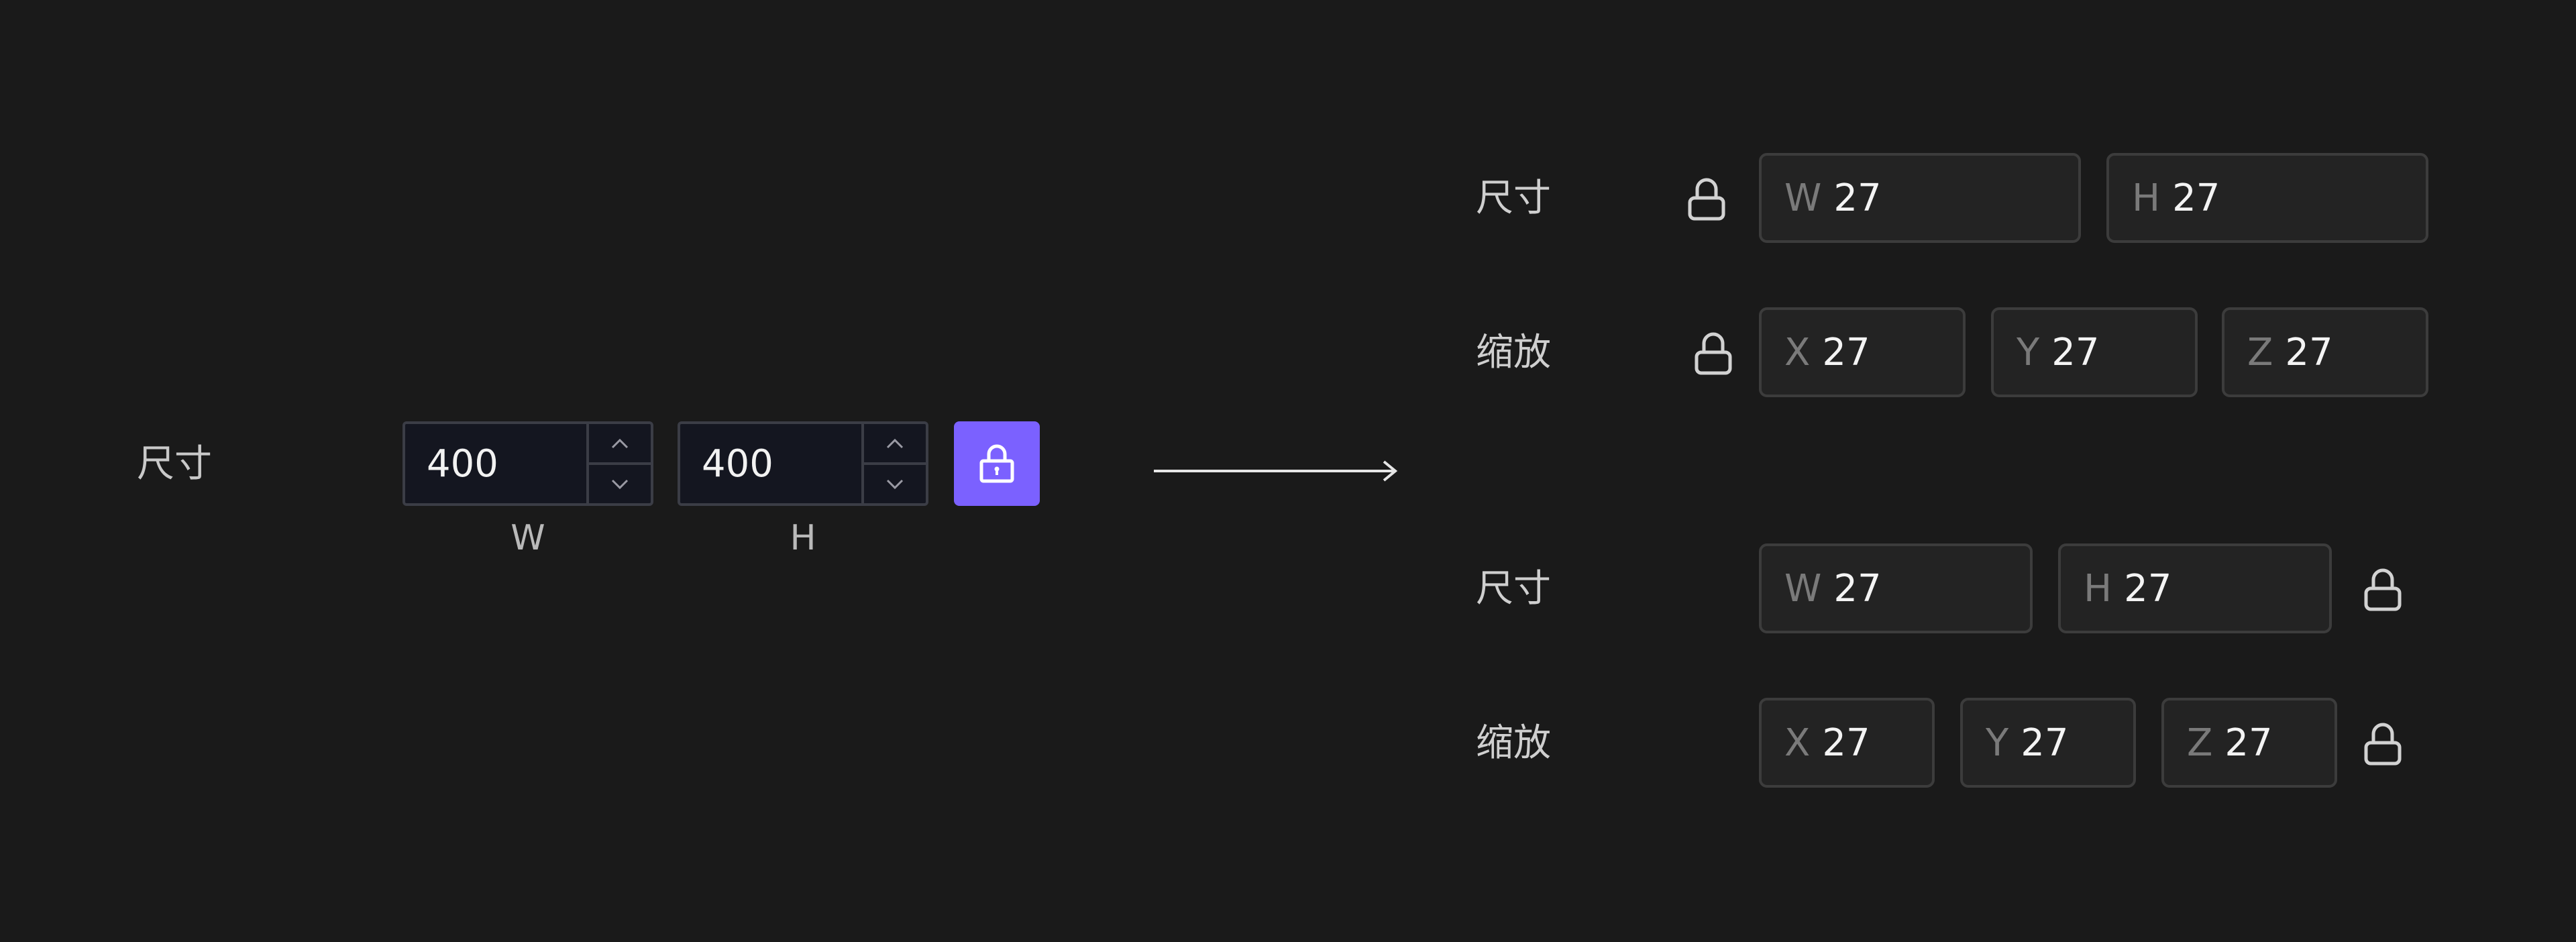  What do you see at coordinates (2267, 198) in the screenshot?
I see `variant-a-height-field: H 27` at bounding box center [2267, 198].